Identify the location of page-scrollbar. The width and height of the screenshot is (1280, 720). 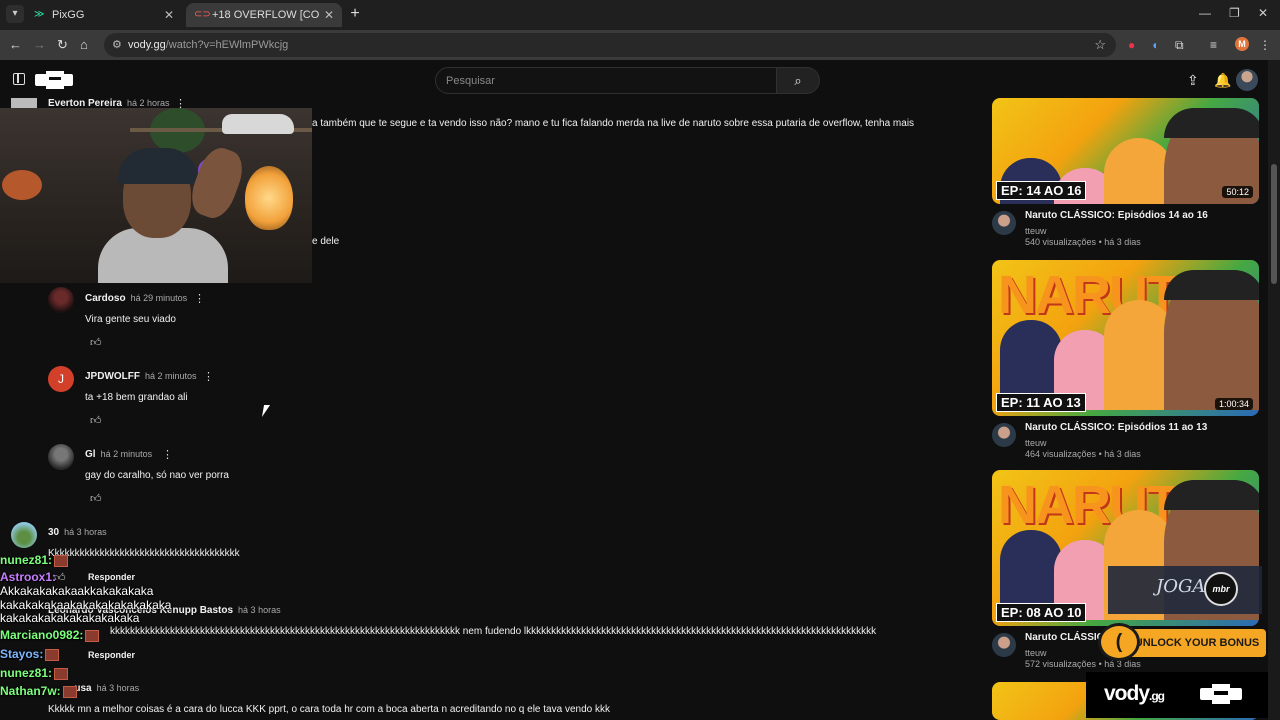
(1274, 390).